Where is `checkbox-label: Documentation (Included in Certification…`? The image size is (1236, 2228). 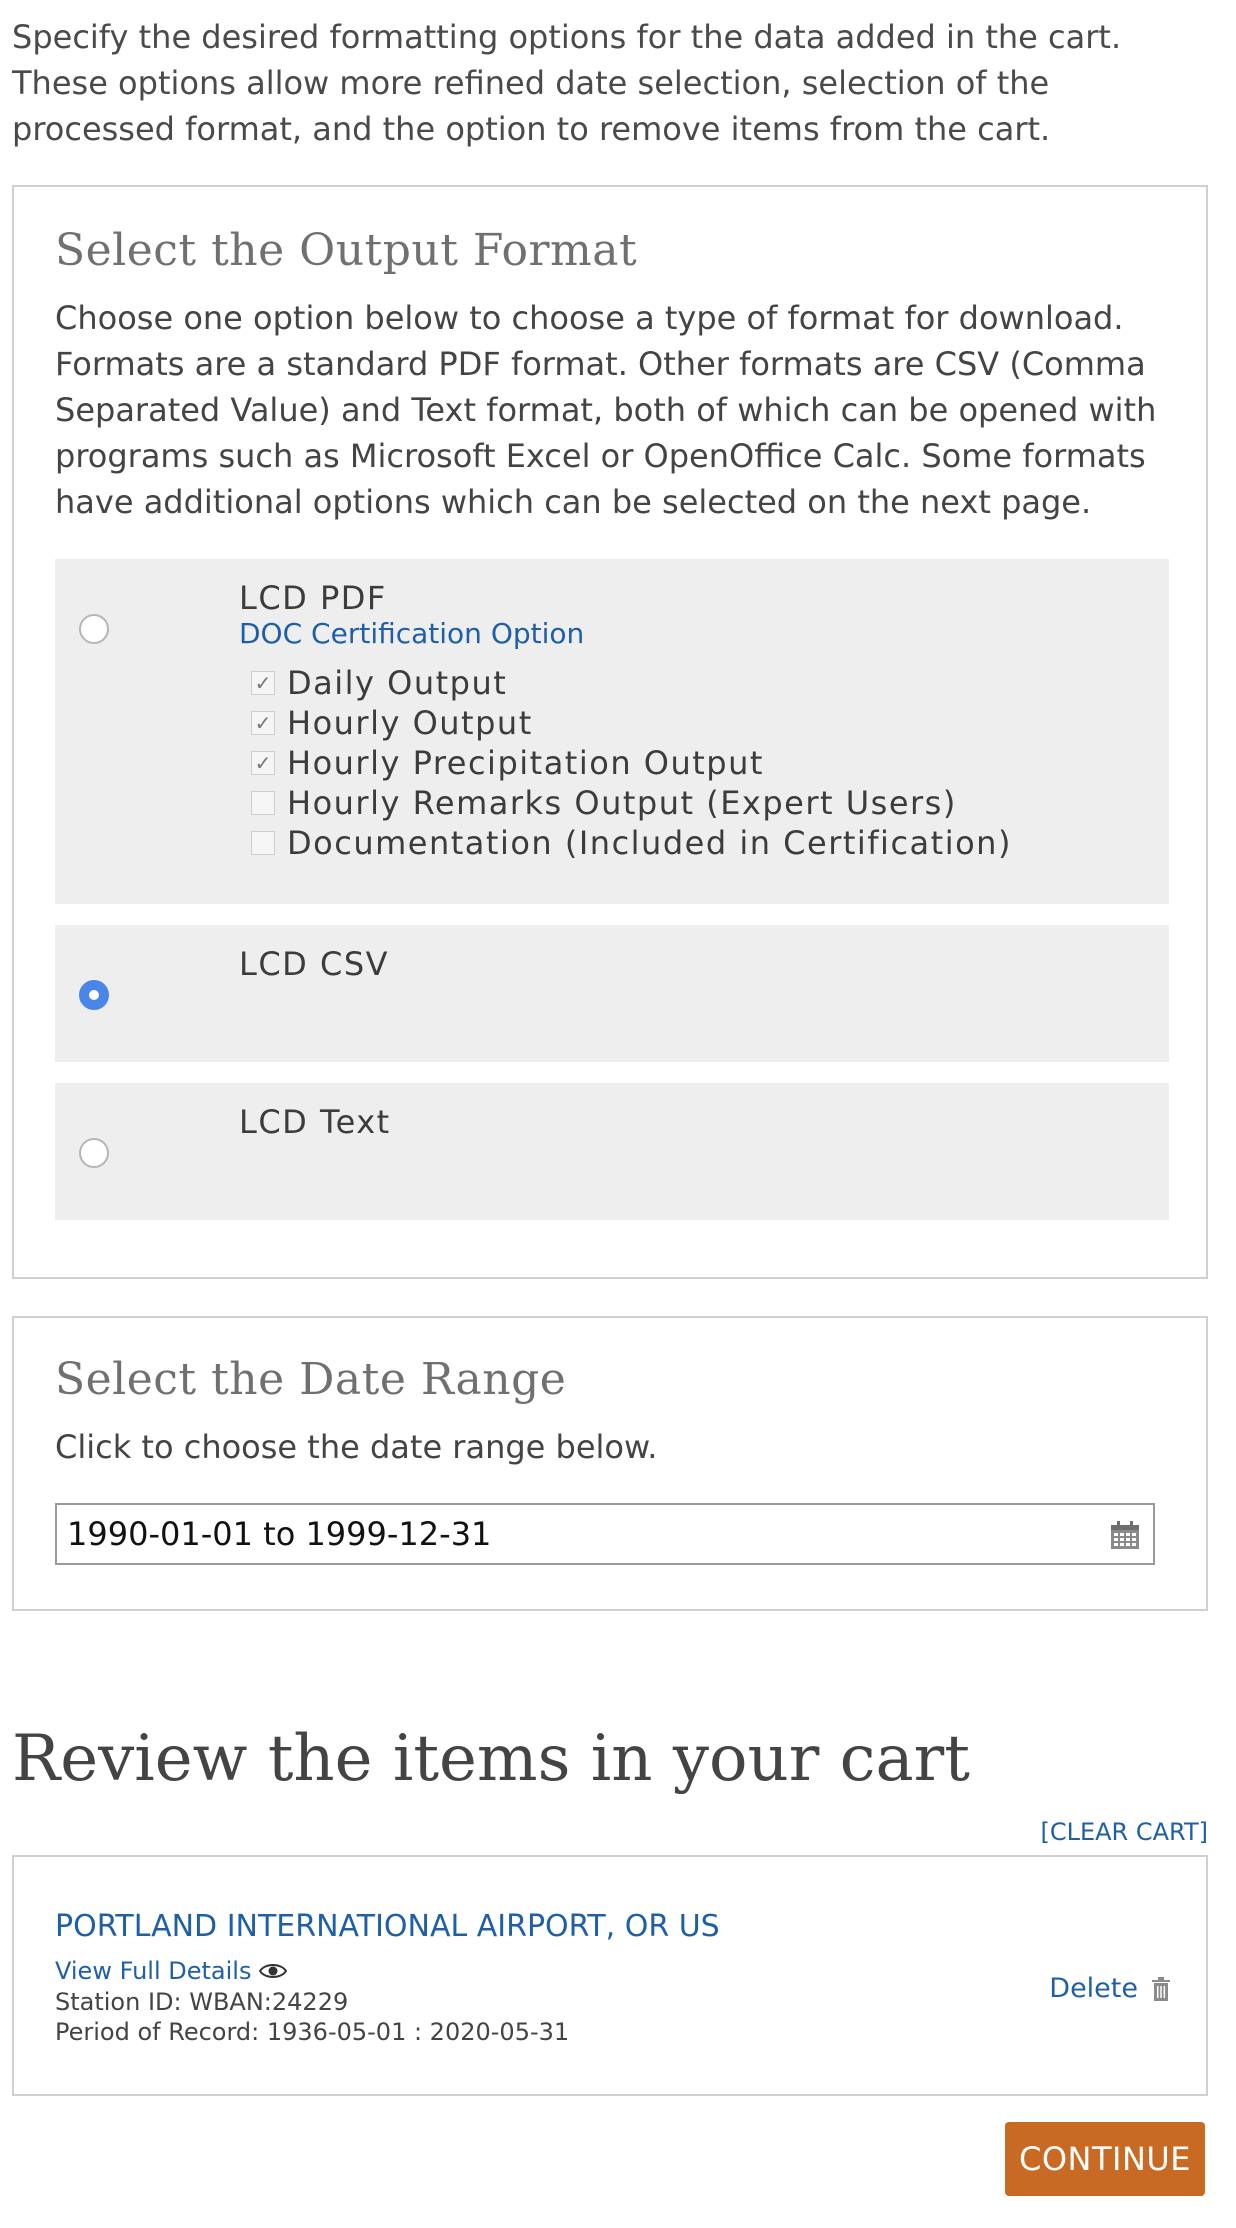
checkbox-label: Documentation (Included in Certification… is located at coordinates (649, 843).